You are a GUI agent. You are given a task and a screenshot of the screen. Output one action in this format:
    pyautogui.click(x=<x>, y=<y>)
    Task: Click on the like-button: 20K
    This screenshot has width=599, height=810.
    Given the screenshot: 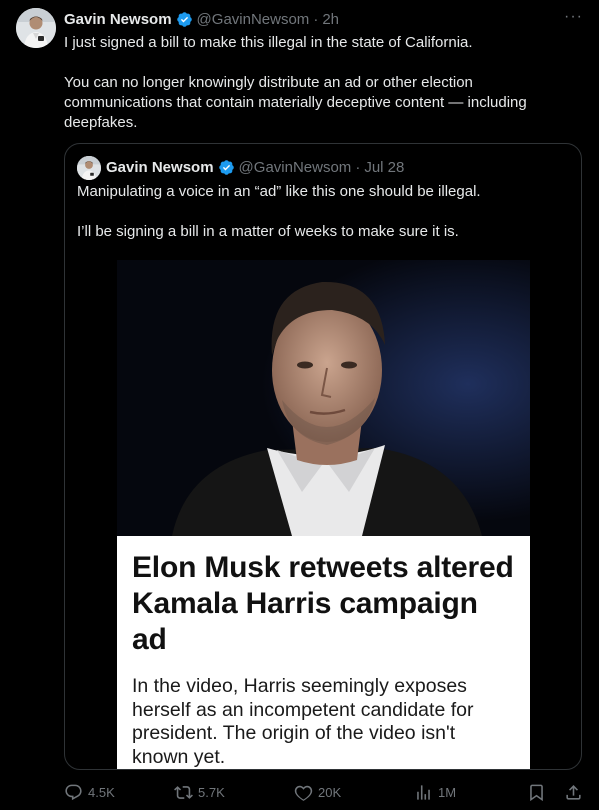 What is the action you would take?
    pyautogui.click(x=354, y=792)
    